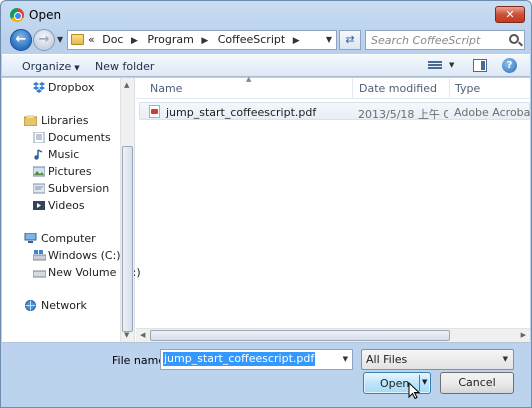 The height and width of the screenshot is (408, 532). I want to click on filename-value: jump_start_coffeescript.pdf, so click(239, 359).